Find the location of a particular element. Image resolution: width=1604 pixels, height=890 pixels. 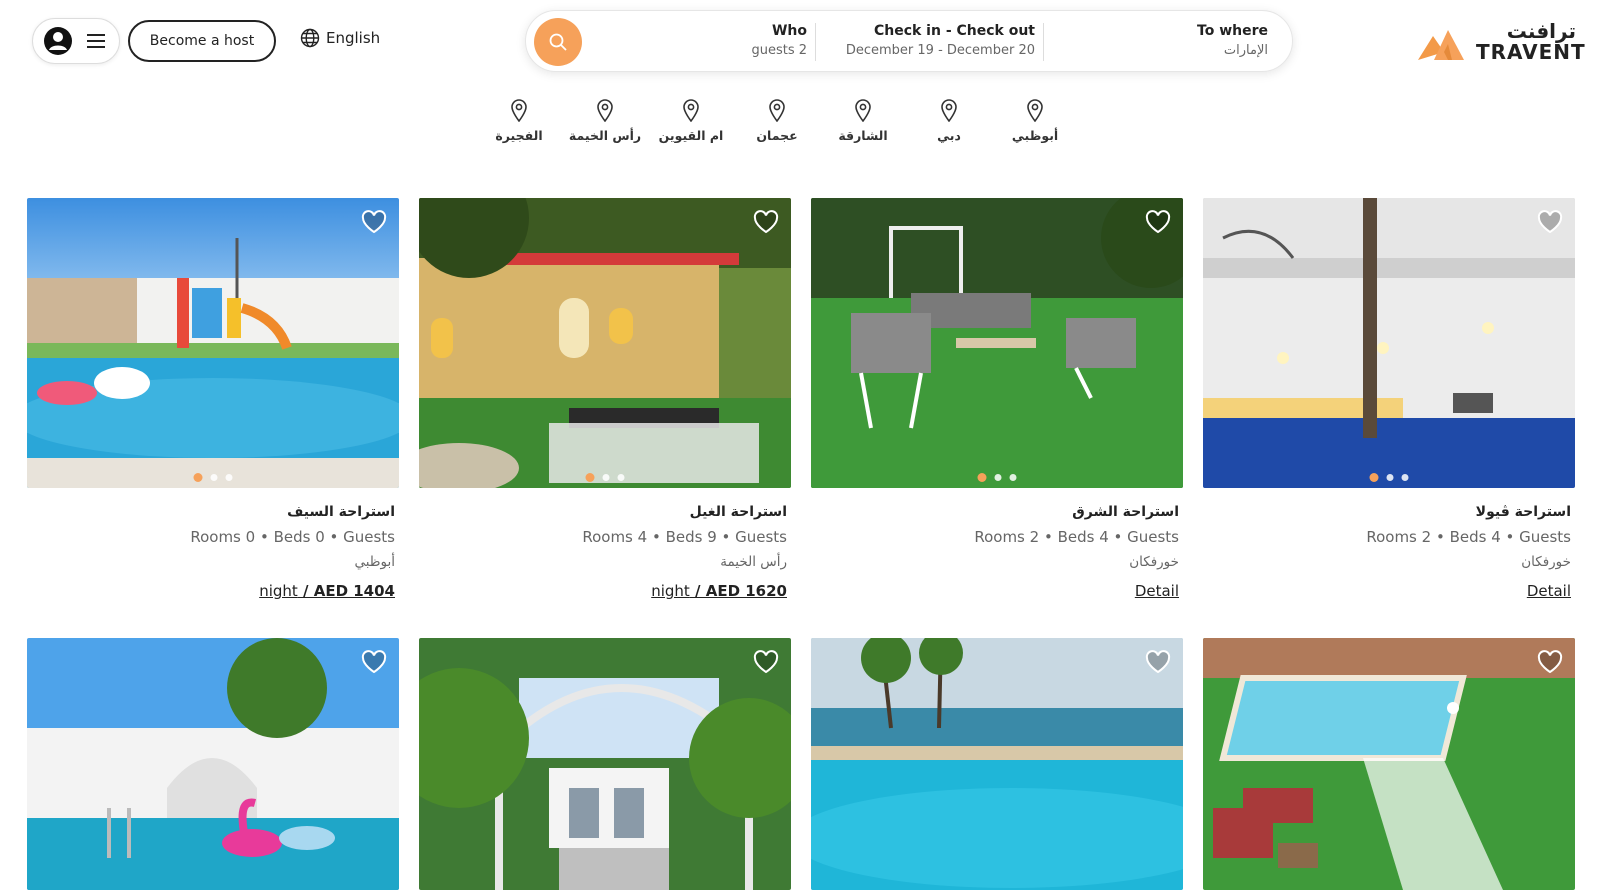

listing-title: استراحة السيف is located at coordinates (341, 512).